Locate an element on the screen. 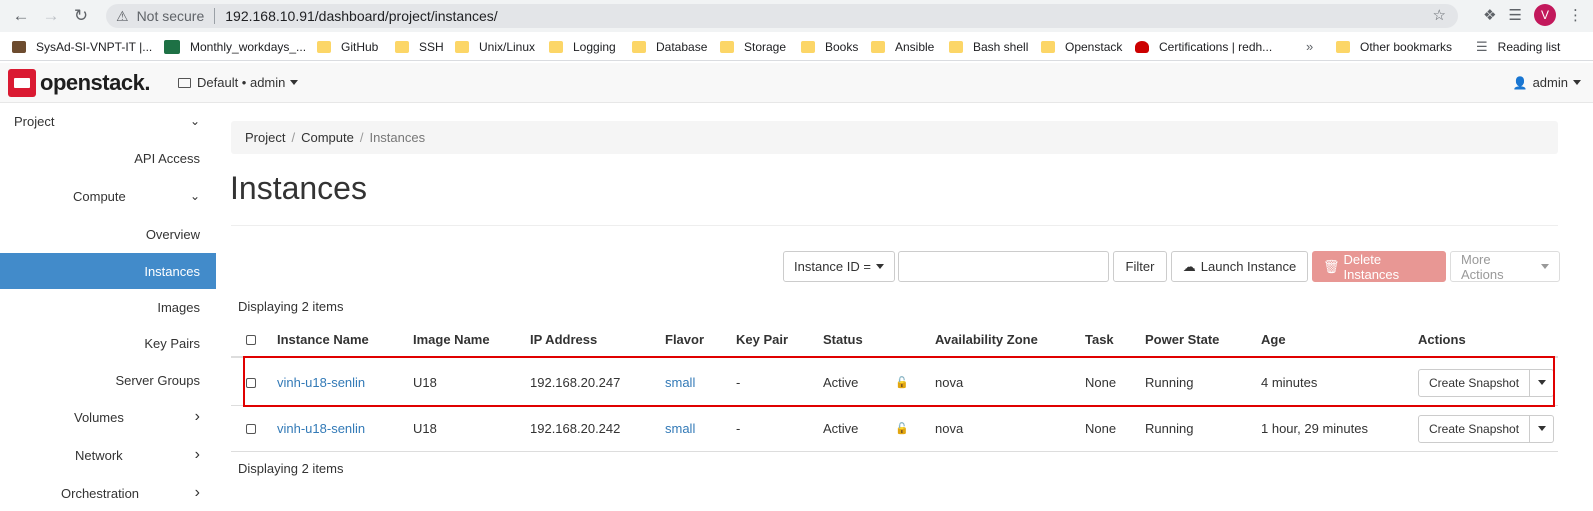 Image resolution: width=1593 pixels, height=511 pixels. title-divider is located at coordinates (894, 225).